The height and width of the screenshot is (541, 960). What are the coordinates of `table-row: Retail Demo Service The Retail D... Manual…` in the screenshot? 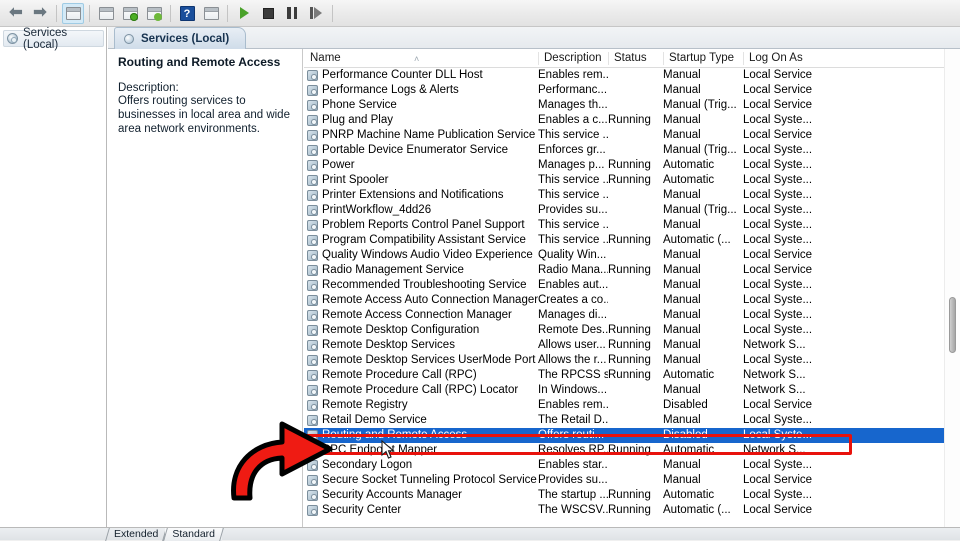 It's located at (632, 420).